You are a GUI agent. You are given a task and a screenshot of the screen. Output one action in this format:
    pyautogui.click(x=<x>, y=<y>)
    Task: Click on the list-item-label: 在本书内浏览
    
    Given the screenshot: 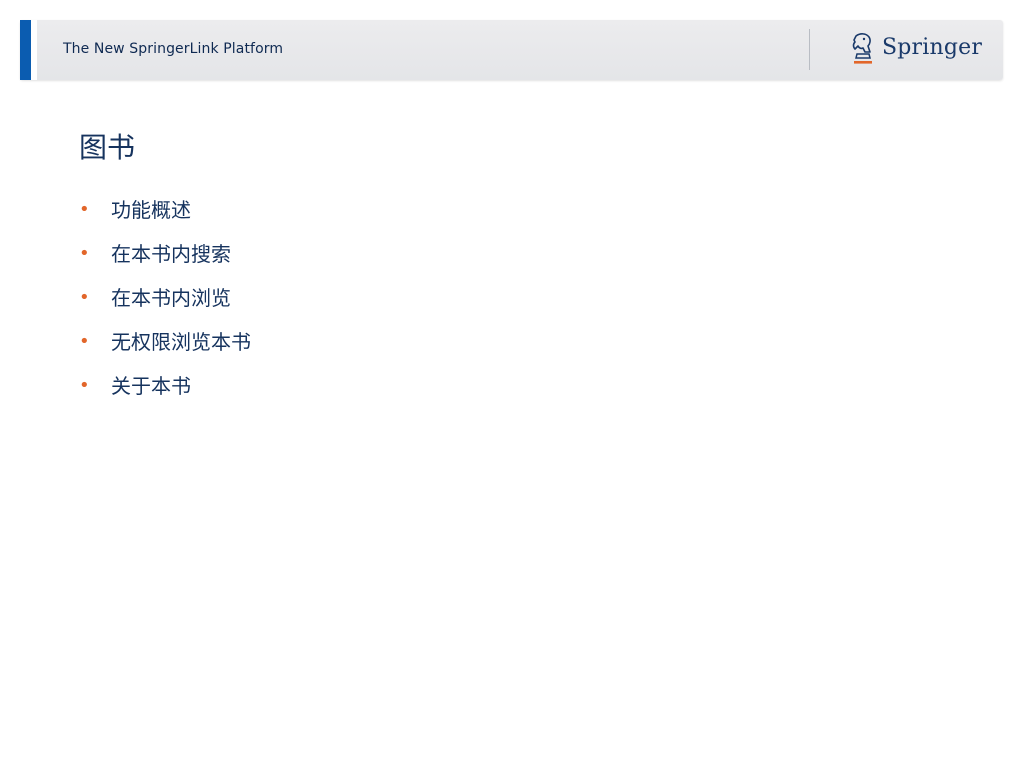 What is the action you would take?
    pyautogui.click(x=171, y=298)
    